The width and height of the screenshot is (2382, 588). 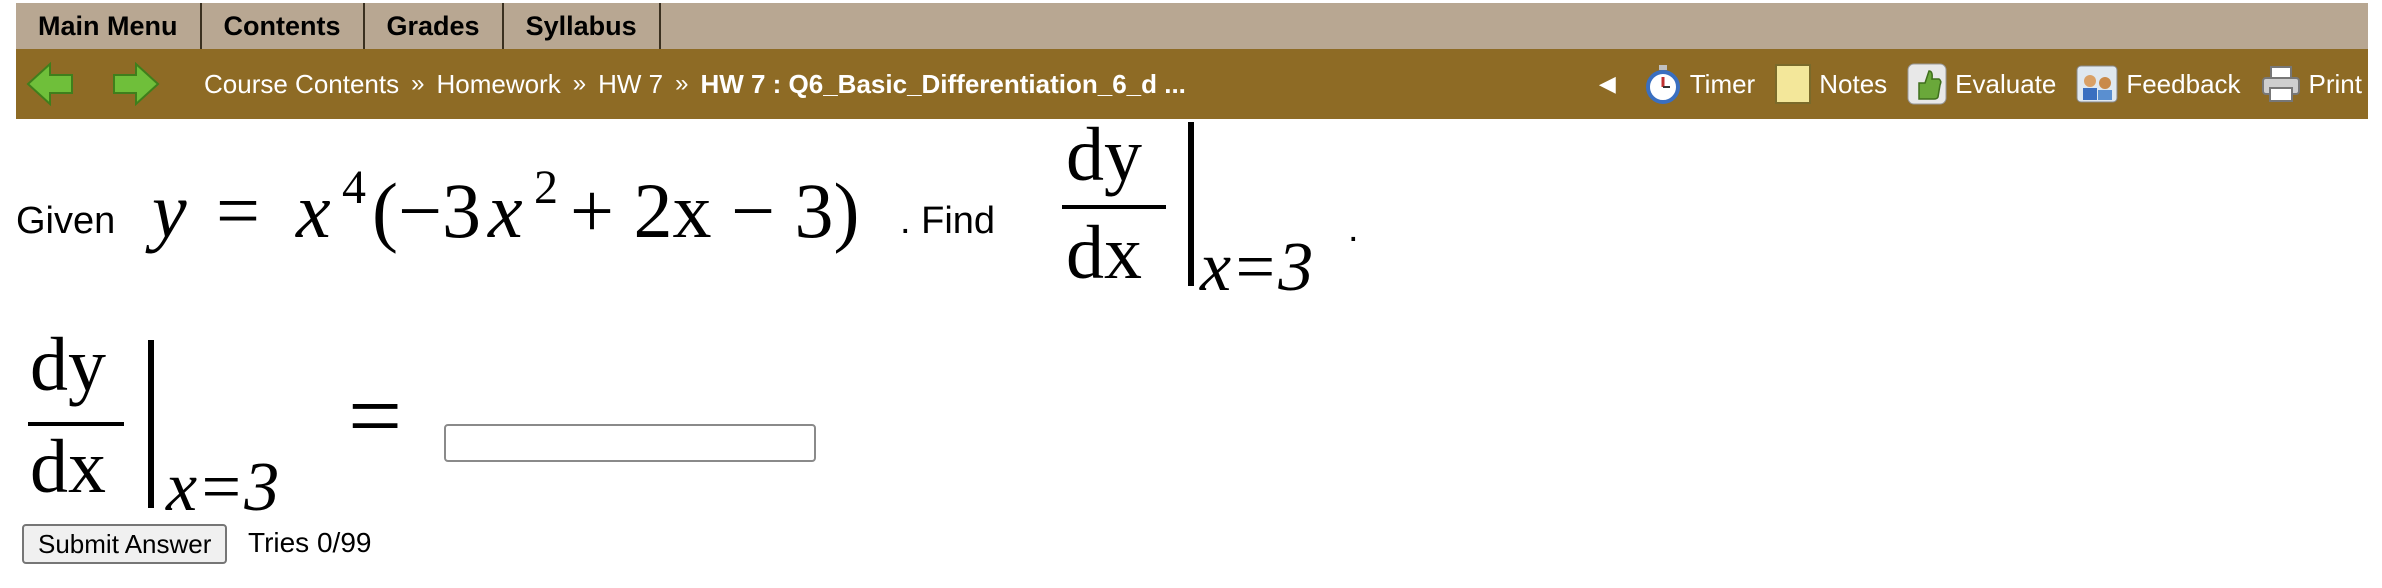 I want to click on sticky-note-icon, so click(x=1793, y=84).